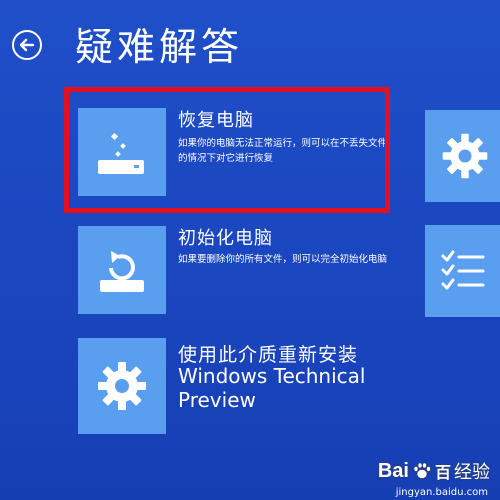  I want to click on reset-pc-icon, so click(122, 271).